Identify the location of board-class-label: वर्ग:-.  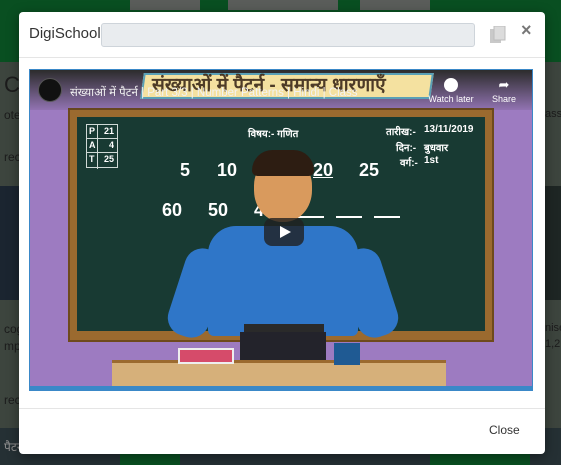
(409, 163).